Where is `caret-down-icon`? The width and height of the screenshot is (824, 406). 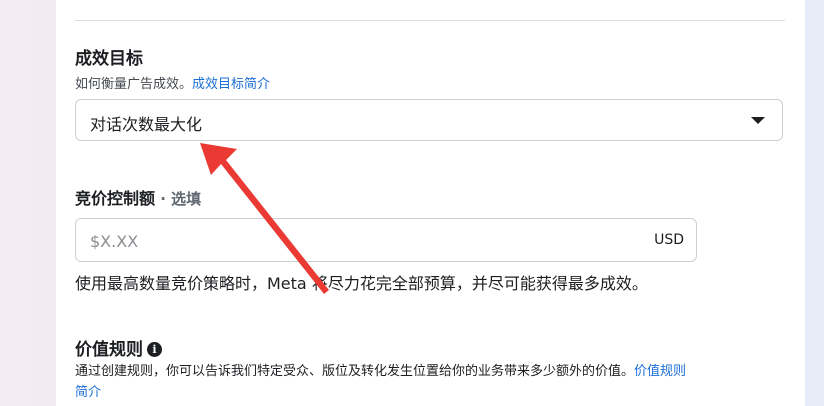
caret-down-icon is located at coordinates (758, 120).